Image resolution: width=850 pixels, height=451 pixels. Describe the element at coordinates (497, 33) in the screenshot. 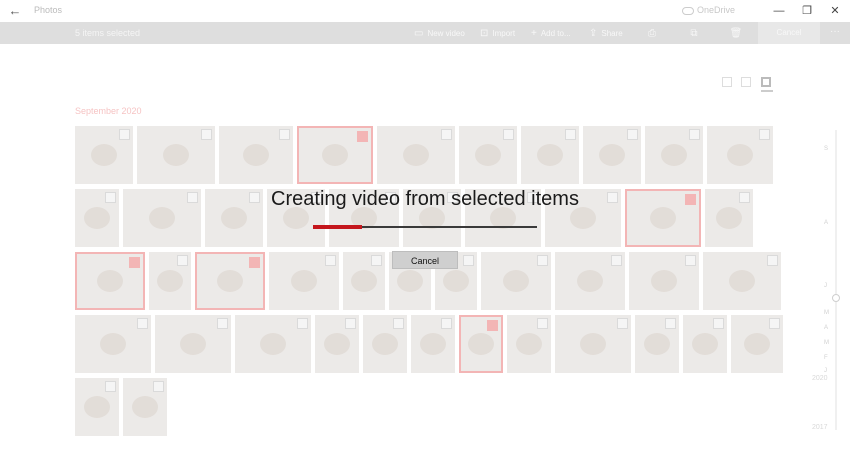

I see `import-button: ⊡ Import` at that location.